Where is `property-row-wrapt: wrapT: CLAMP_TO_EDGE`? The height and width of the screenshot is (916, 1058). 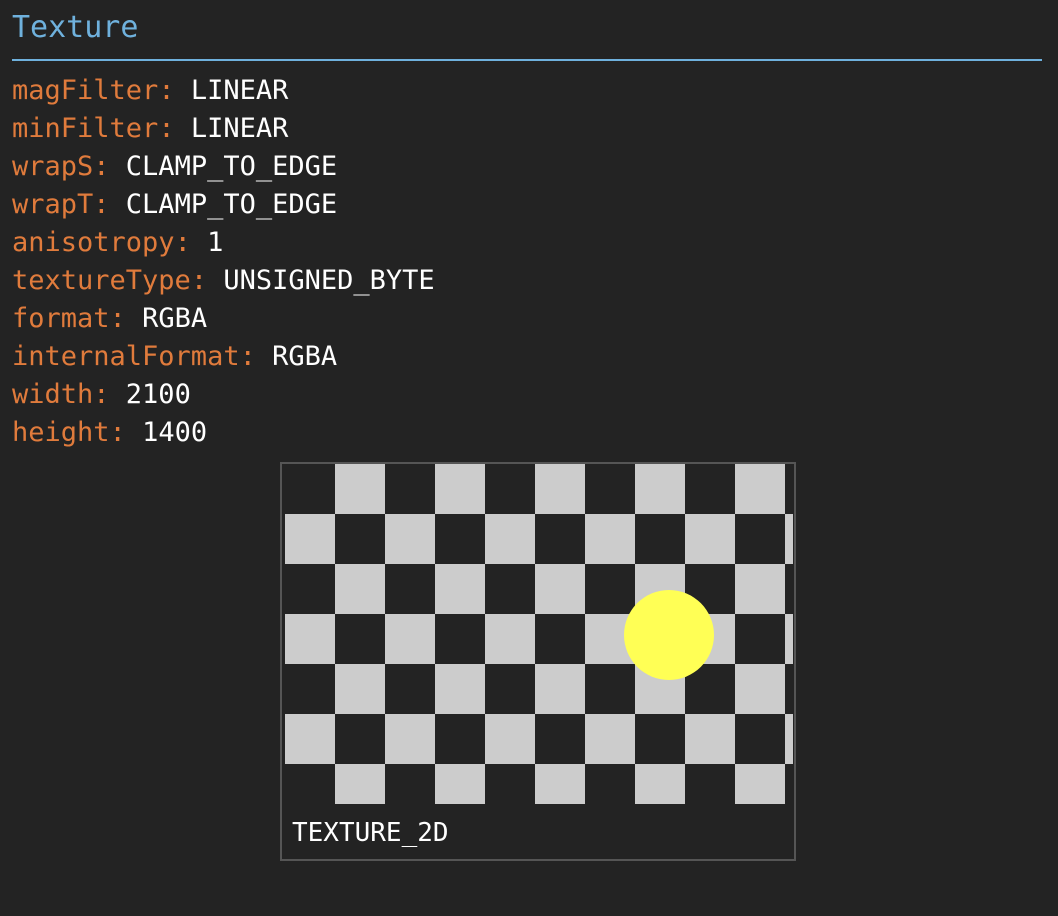
property-row-wrapt: wrapT: CLAMP_TO_EDGE is located at coordinates (175, 204).